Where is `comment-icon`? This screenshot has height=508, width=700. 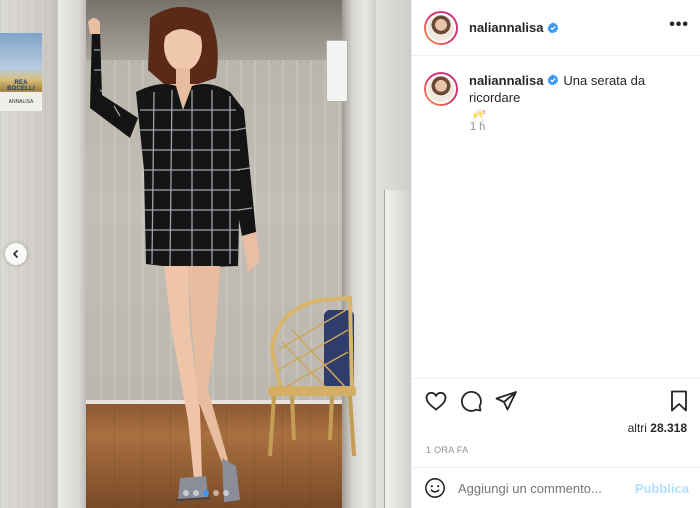
comment-icon is located at coordinates (471, 401).